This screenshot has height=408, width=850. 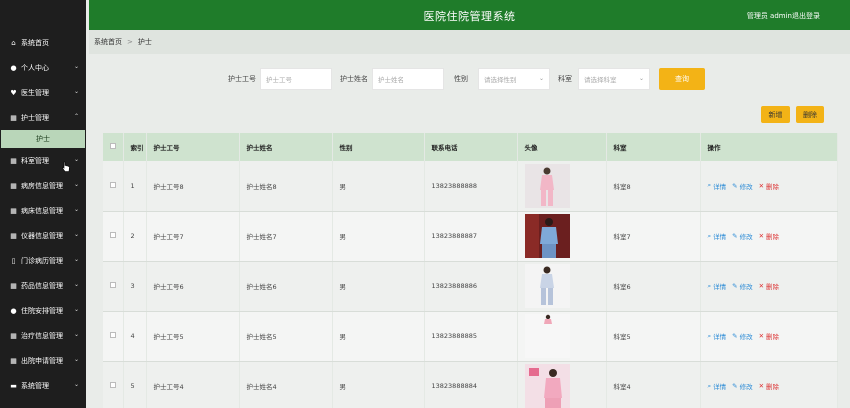 What do you see at coordinates (810, 114) in the screenshot?
I see `batch-delete-button: 删除` at bounding box center [810, 114].